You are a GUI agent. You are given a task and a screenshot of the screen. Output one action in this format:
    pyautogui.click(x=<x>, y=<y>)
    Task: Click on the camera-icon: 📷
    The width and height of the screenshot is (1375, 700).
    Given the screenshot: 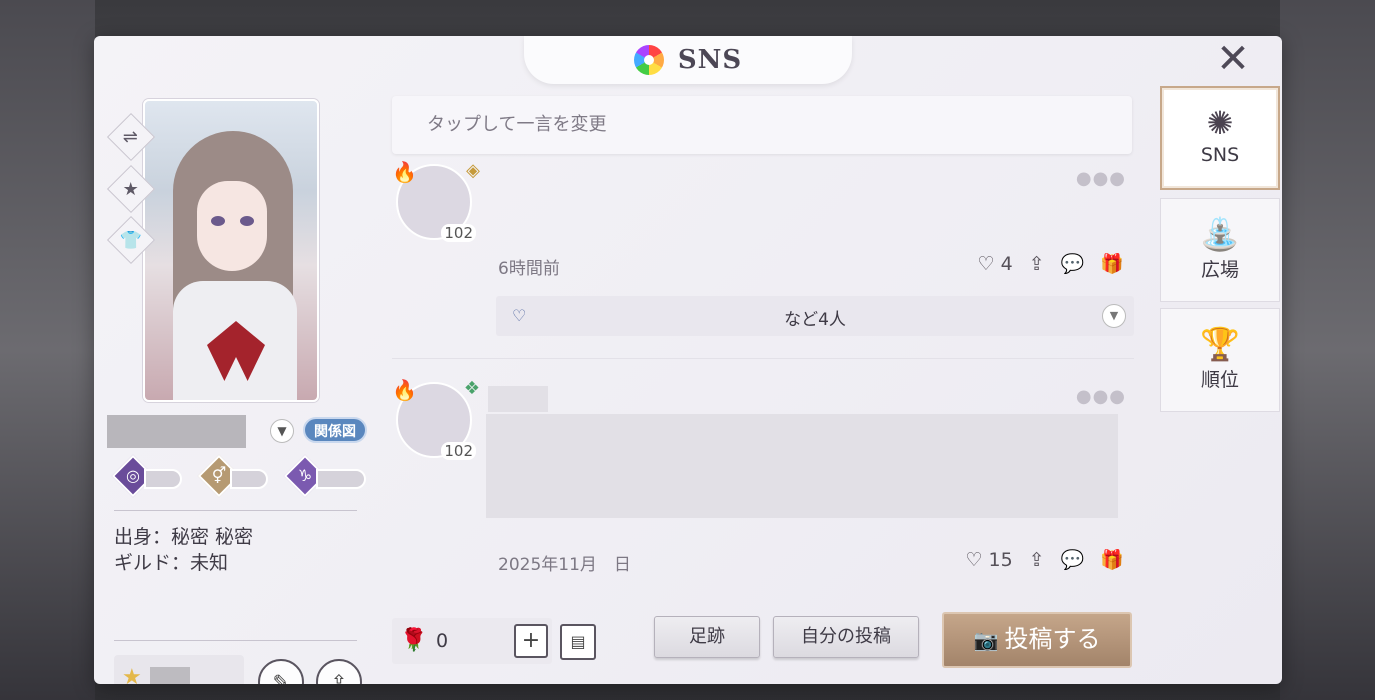 What is the action you would take?
    pyautogui.click(x=986, y=640)
    